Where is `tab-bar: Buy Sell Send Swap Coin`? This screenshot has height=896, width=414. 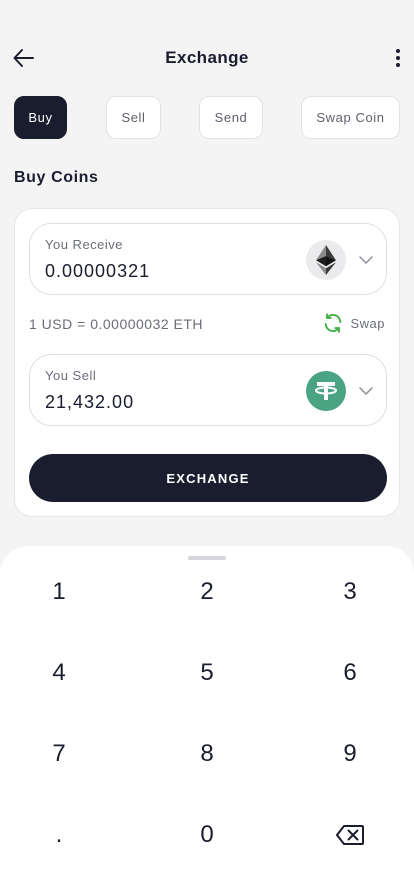
tab-bar: Buy Sell Send Swap Coin is located at coordinates (207, 118).